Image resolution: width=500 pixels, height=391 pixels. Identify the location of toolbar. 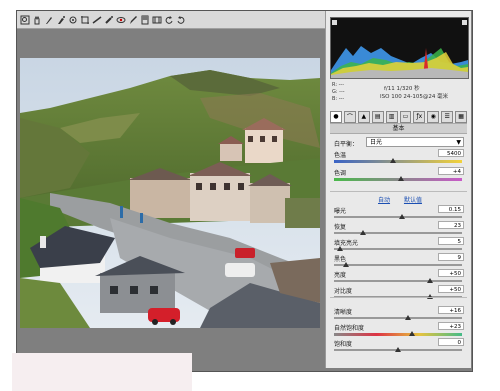
(172, 20).